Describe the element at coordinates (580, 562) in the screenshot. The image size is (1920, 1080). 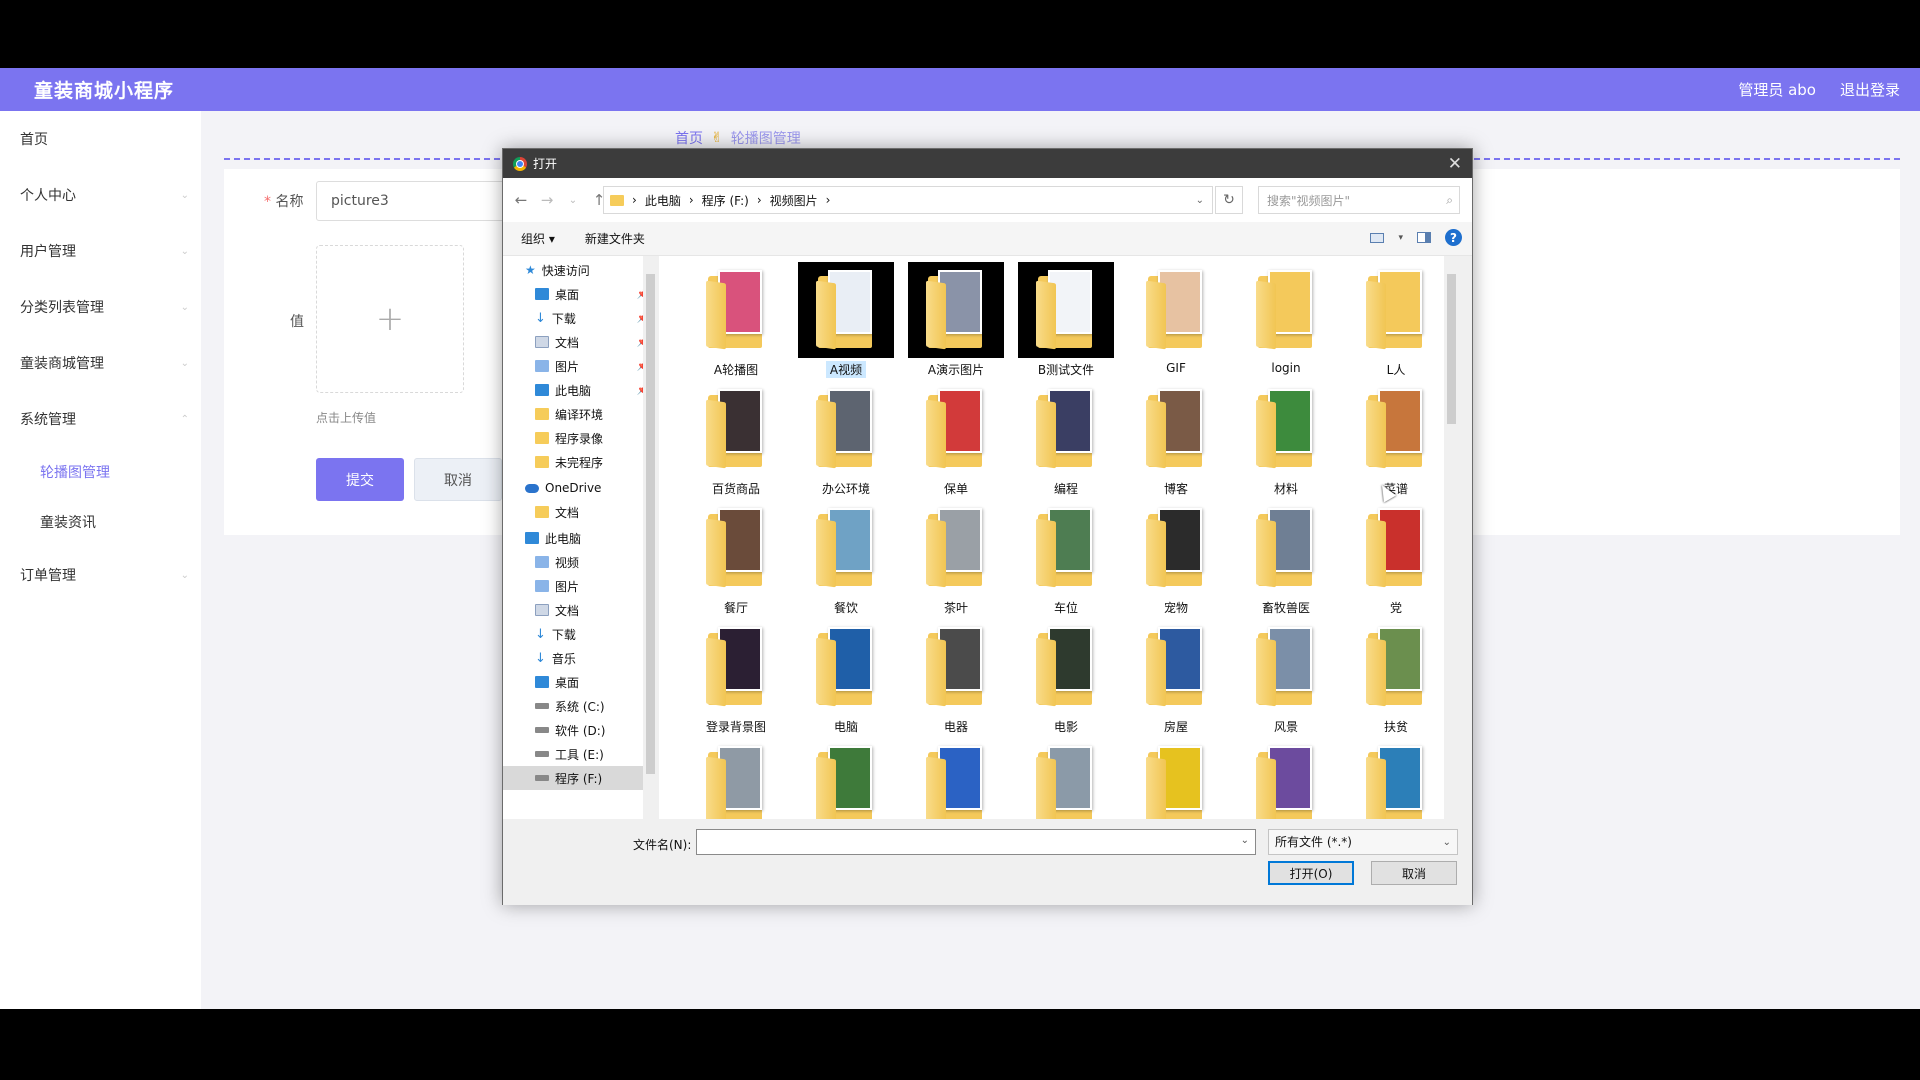
I see `nav-tree-item: 视频` at that location.